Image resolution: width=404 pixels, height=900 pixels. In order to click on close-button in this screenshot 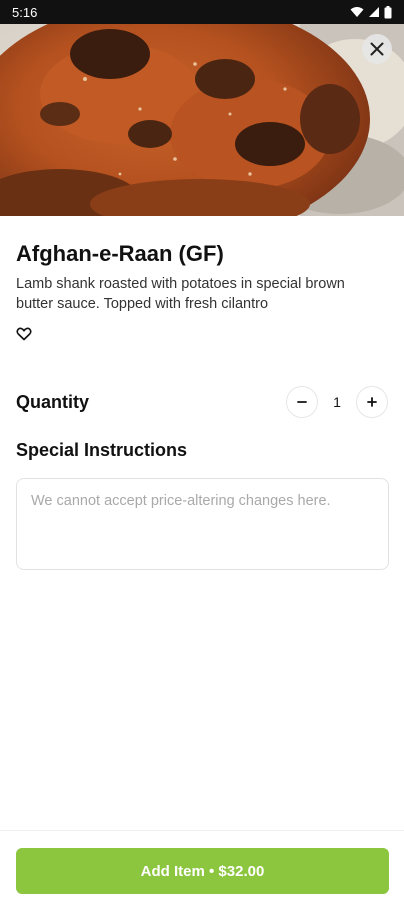, I will do `click(377, 49)`.